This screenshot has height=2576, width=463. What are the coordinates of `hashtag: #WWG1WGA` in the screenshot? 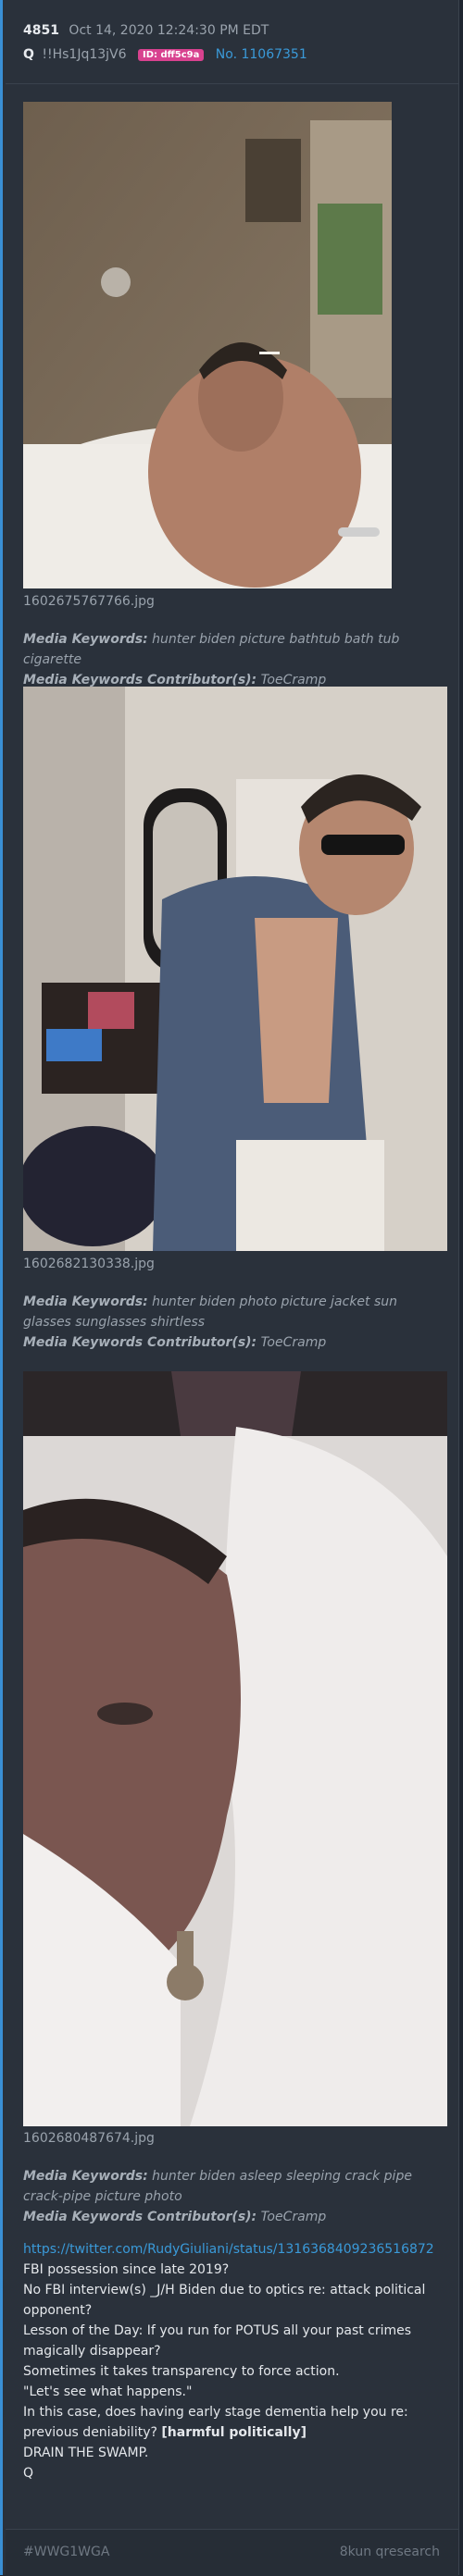 It's located at (66, 2552).